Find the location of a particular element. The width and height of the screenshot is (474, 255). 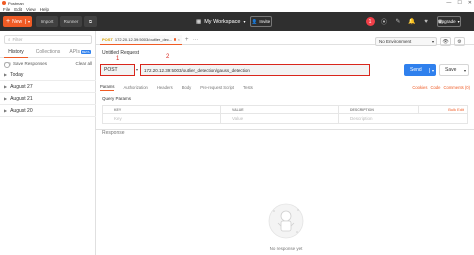

environment-select: No Environment ▾ is located at coordinates (406, 41).